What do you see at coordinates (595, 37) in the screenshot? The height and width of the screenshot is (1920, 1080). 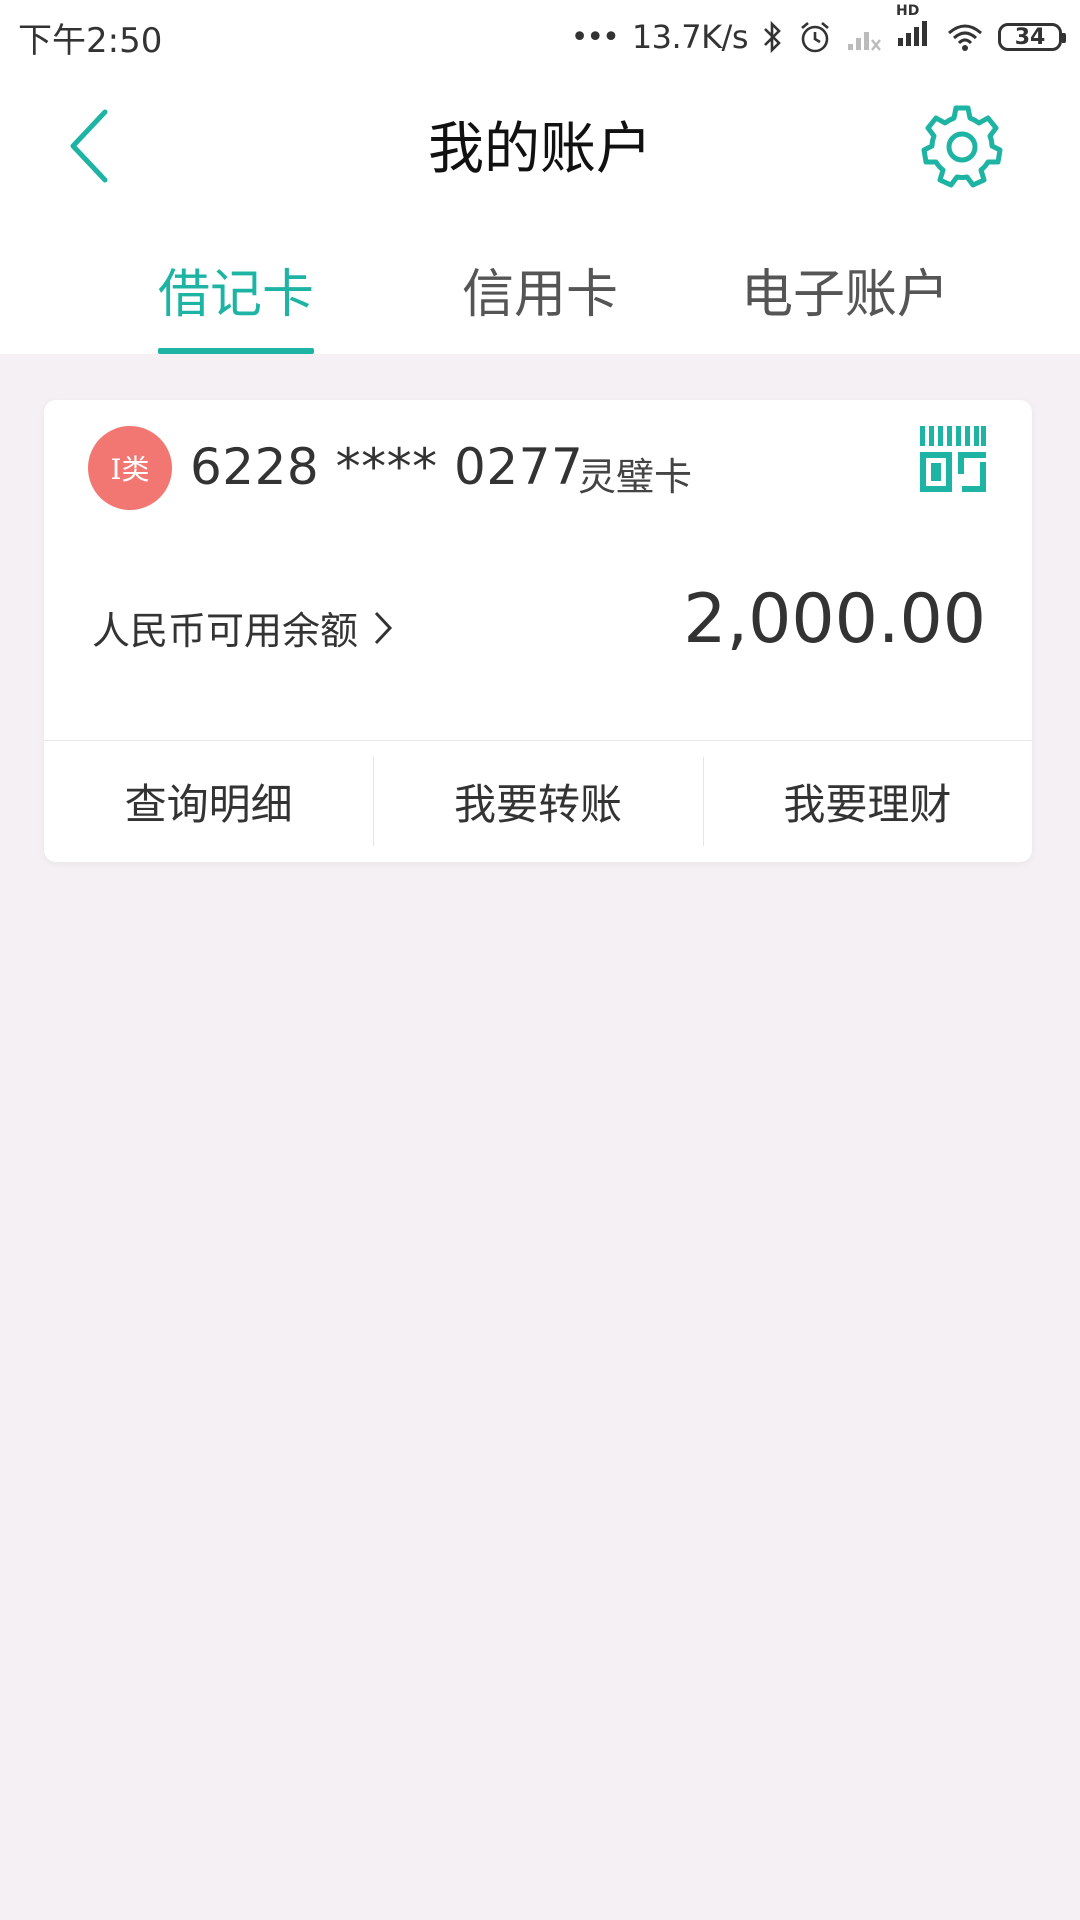 I see `more-dots-icon: •••` at bounding box center [595, 37].